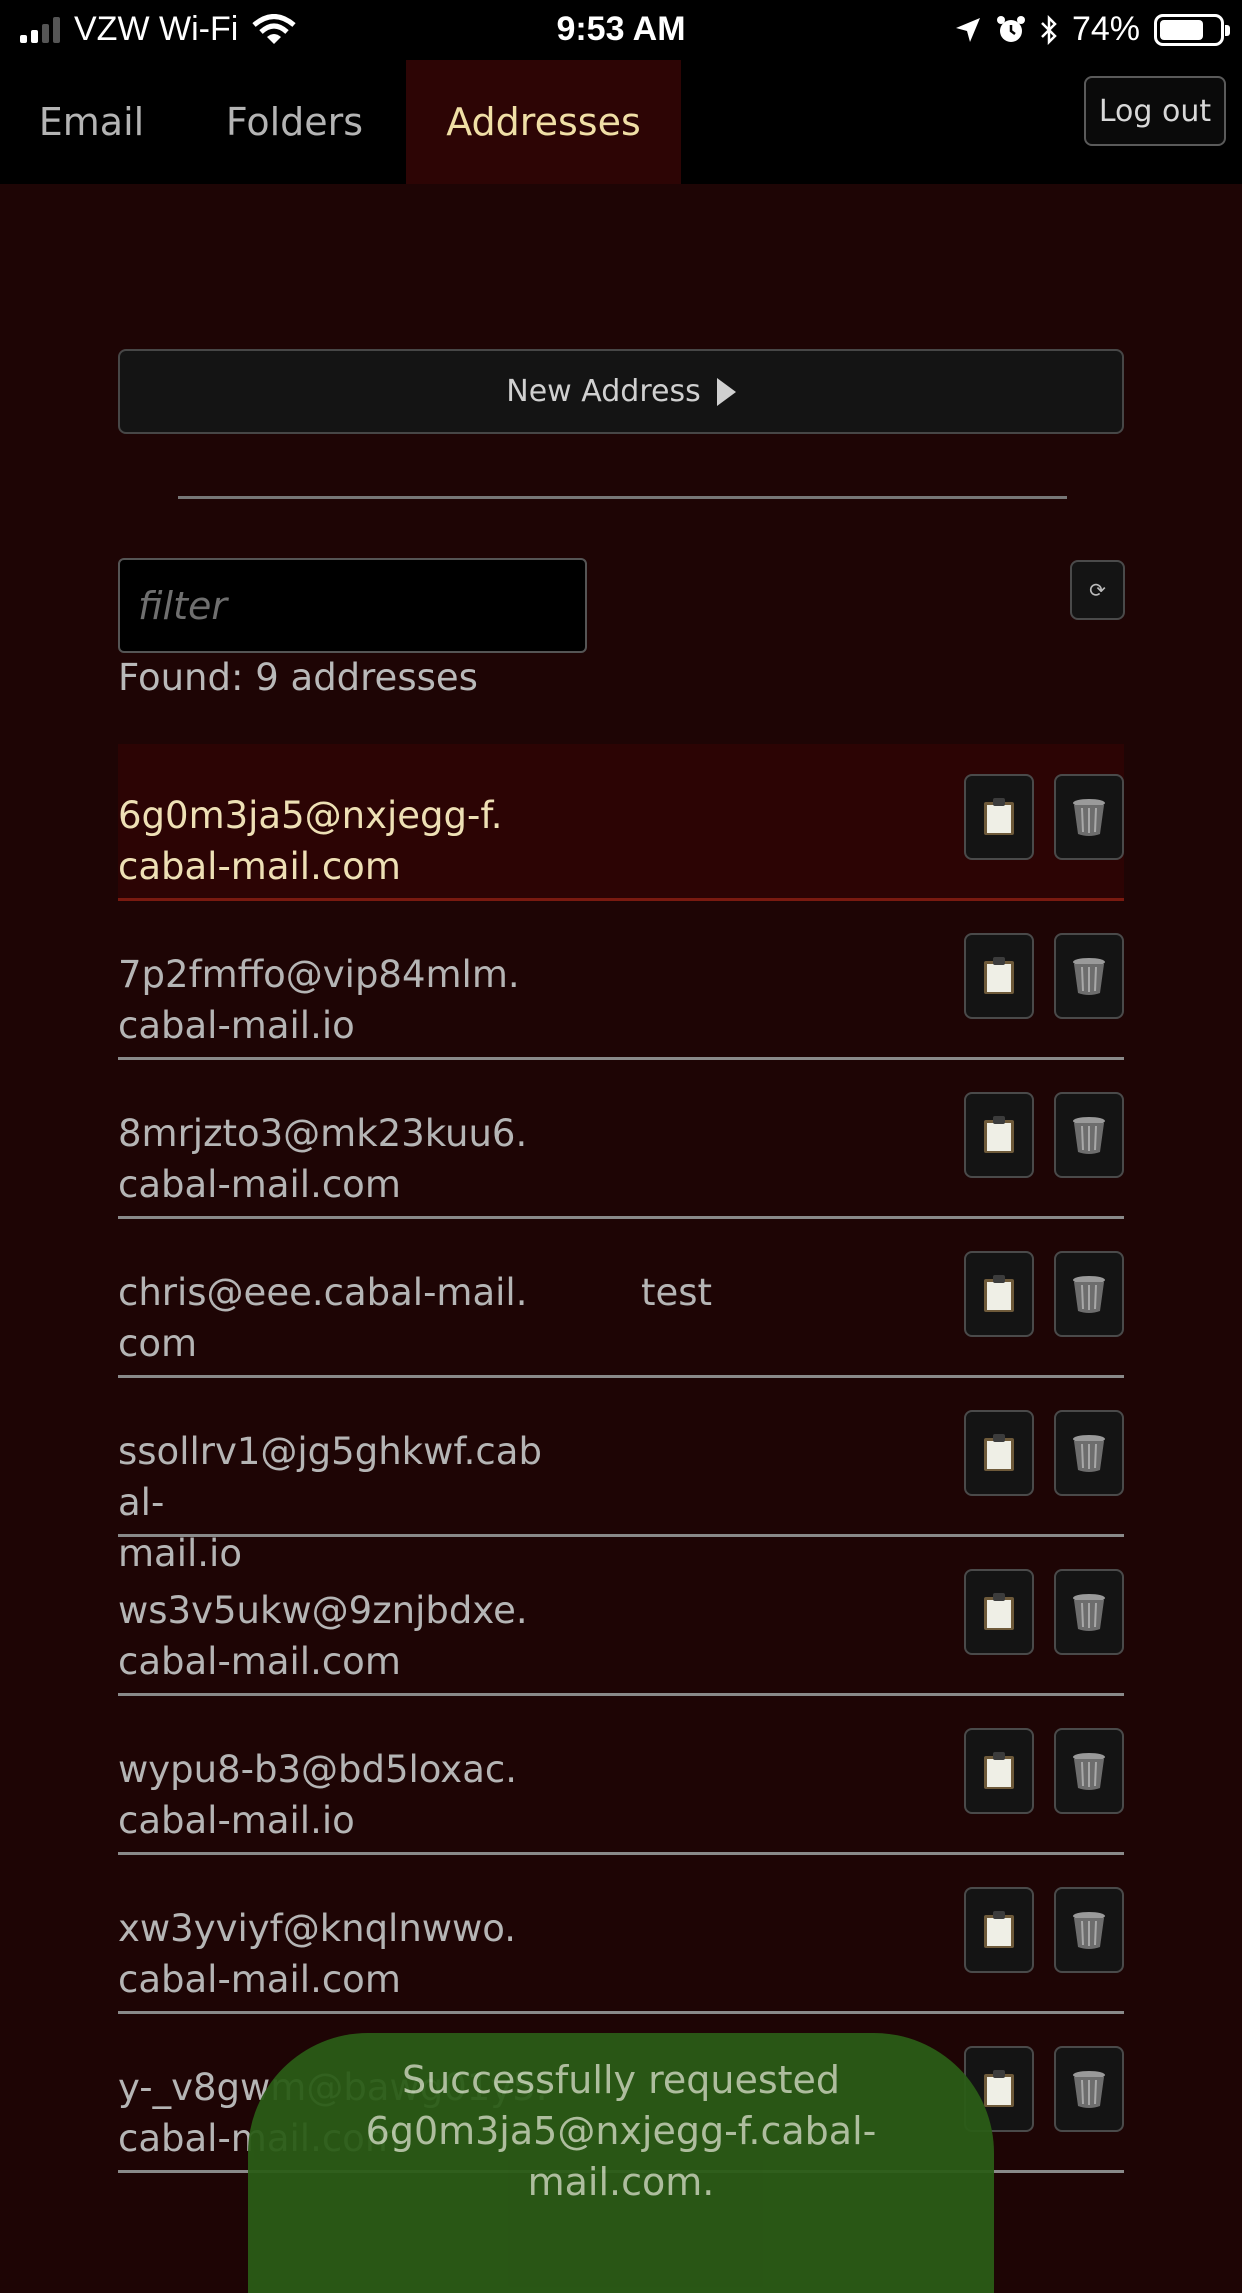 The height and width of the screenshot is (2293, 1242). Describe the element at coordinates (294, 122) in the screenshot. I see `tab-folders: Folders` at that location.